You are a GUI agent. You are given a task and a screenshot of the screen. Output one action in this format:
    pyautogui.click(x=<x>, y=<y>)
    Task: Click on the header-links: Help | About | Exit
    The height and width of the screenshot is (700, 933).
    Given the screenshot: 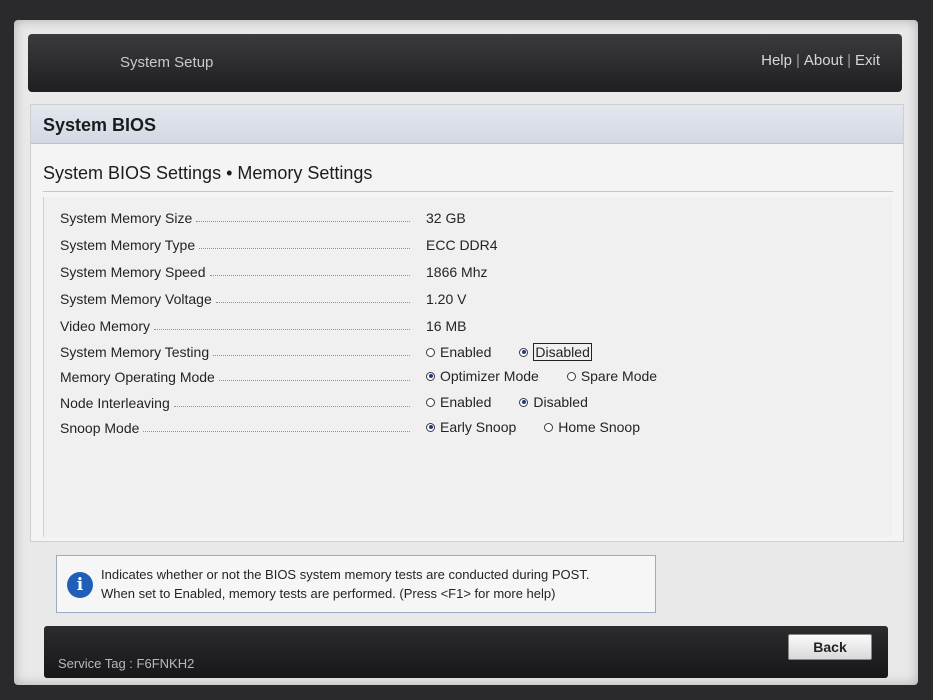 What is the action you would take?
    pyautogui.click(x=820, y=60)
    